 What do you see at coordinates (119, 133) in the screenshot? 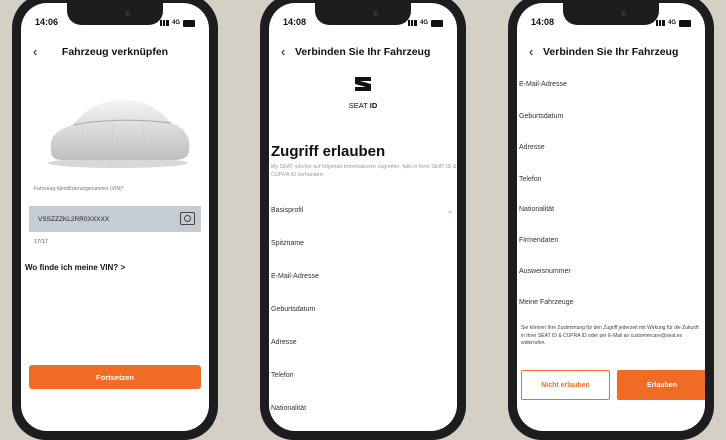
I see `covered-car-image` at bounding box center [119, 133].